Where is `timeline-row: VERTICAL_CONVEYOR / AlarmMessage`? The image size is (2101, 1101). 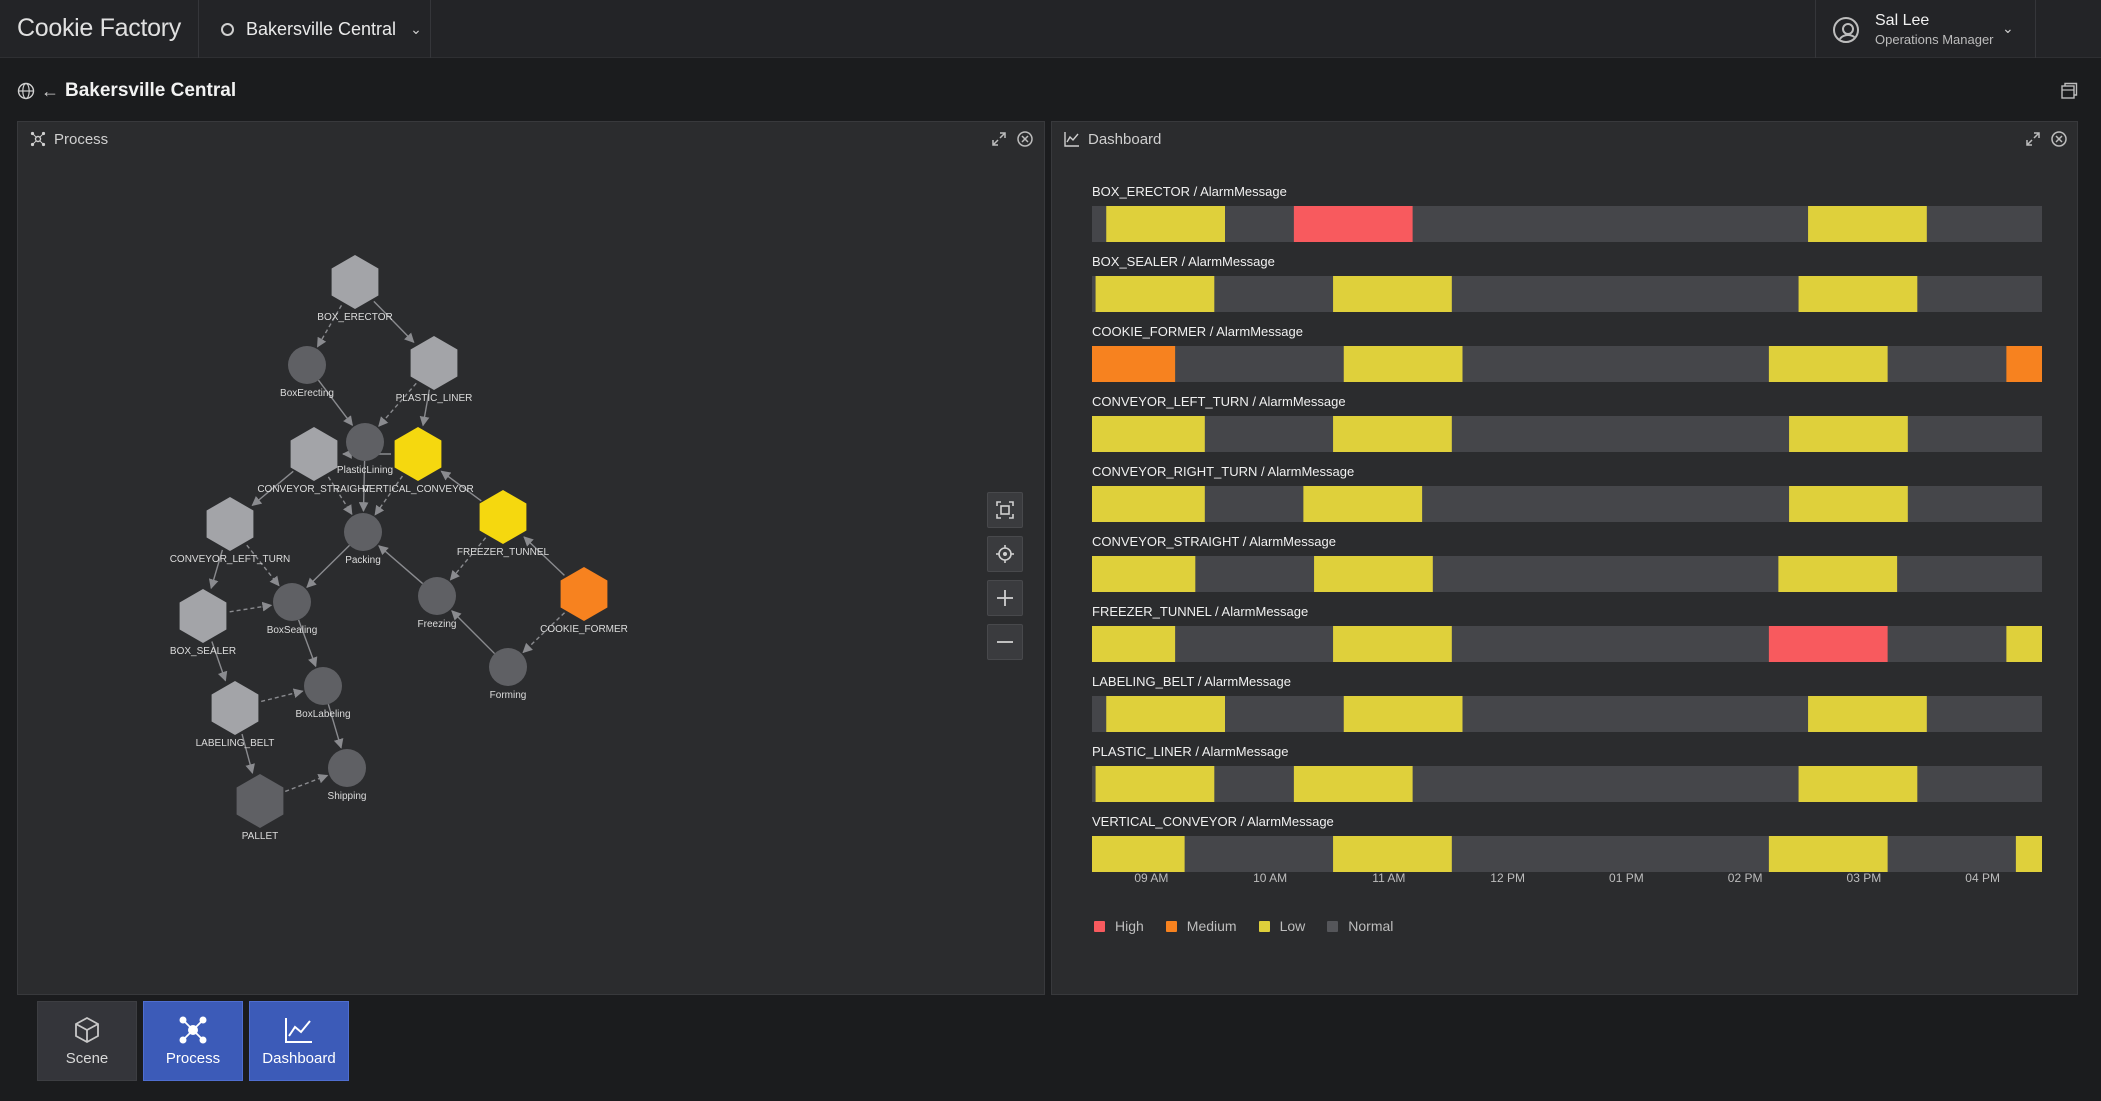
timeline-row: VERTICAL_CONVEYOR / AlarmMessage is located at coordinates (1567, 843).